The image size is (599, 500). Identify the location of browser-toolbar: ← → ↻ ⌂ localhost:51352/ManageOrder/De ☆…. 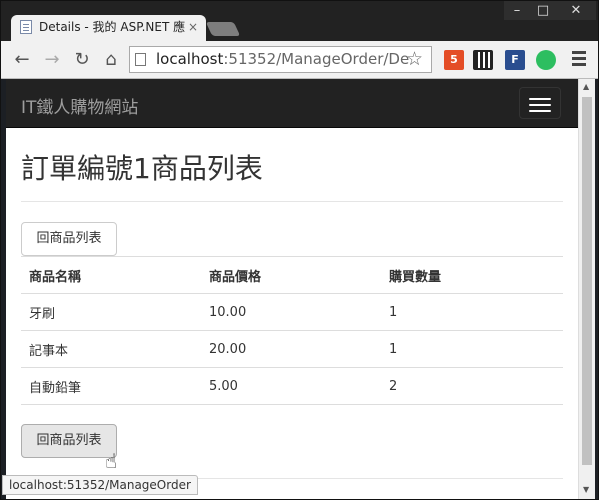
(299, 60).